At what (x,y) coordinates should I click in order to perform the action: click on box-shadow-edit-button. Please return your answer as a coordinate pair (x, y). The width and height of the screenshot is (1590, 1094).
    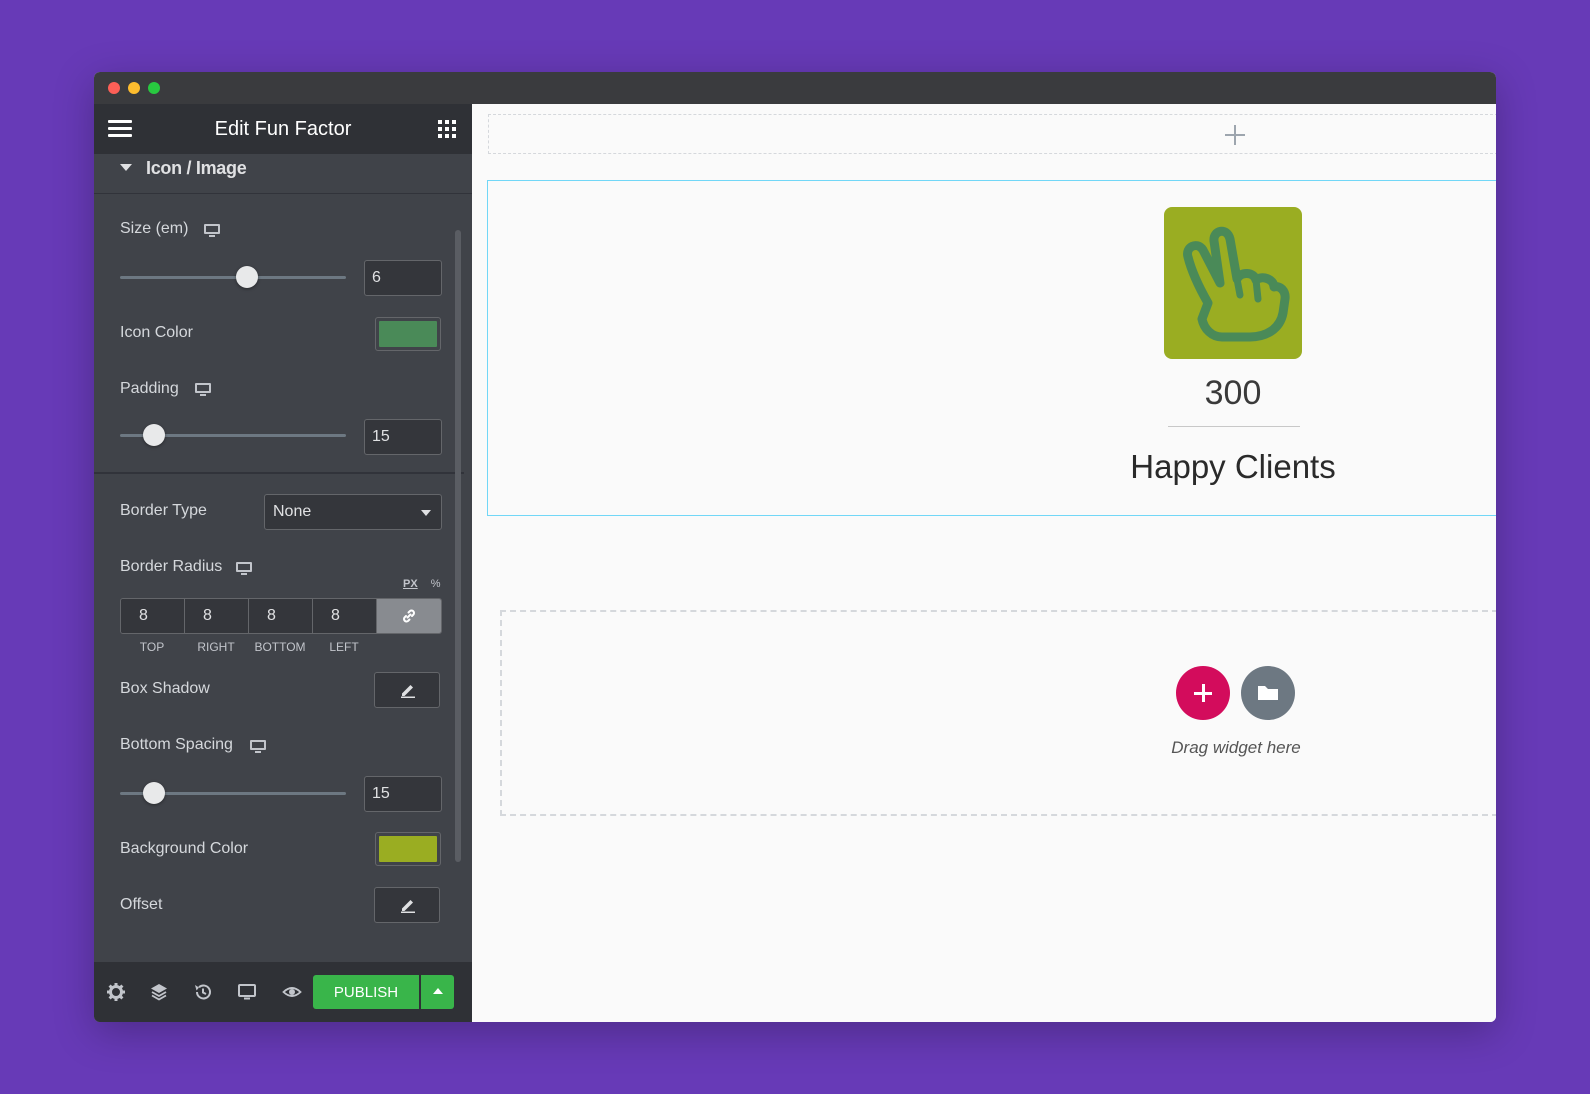
    Looking at the image, I should click on (407, 690).